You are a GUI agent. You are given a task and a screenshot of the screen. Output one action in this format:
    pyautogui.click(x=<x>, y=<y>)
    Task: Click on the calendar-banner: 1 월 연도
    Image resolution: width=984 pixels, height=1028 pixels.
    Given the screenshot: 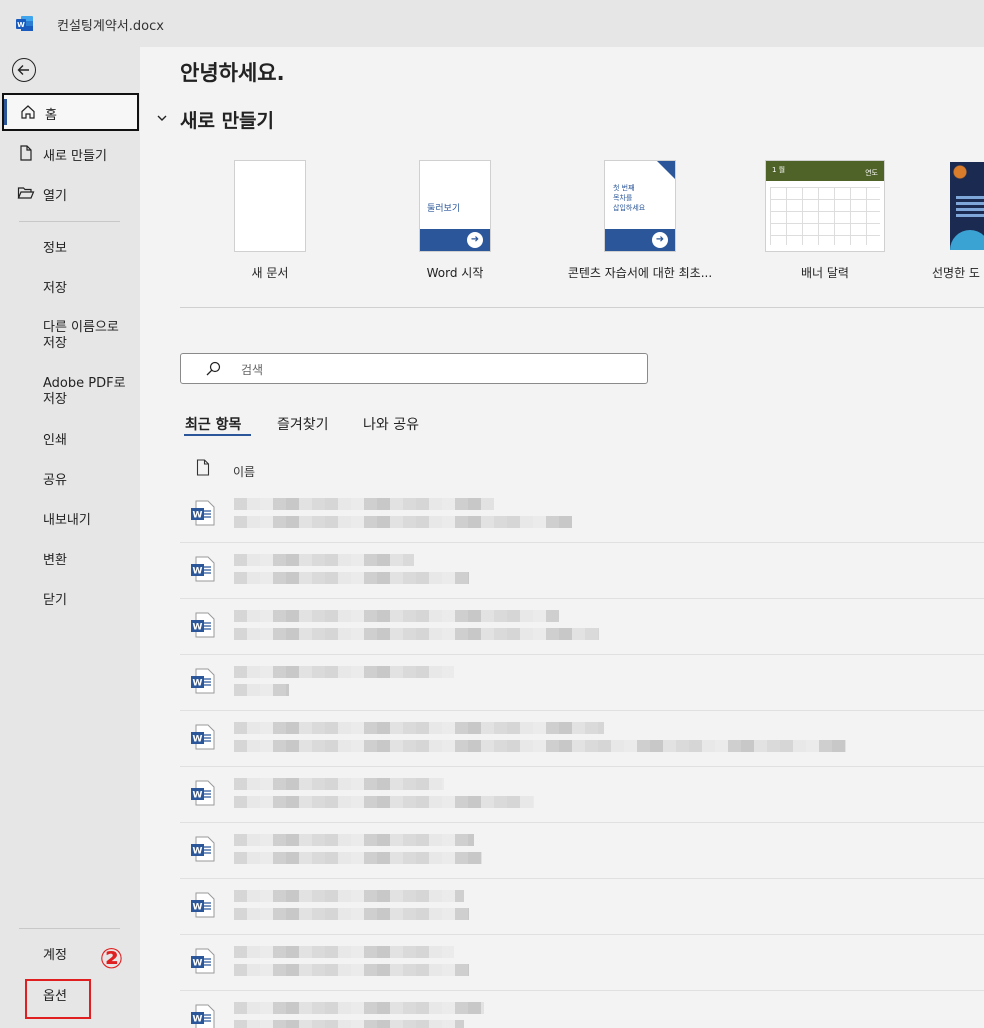 What is the action you would take?
    pyautogui.click(x=825, y=171)
    